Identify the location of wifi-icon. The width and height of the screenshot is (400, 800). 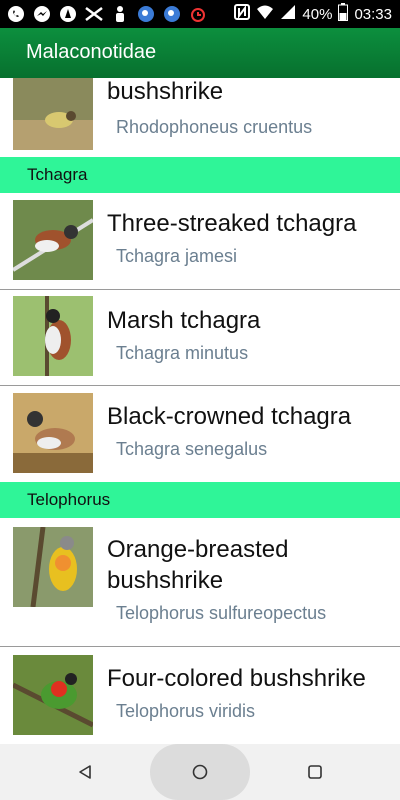
(265, 14).